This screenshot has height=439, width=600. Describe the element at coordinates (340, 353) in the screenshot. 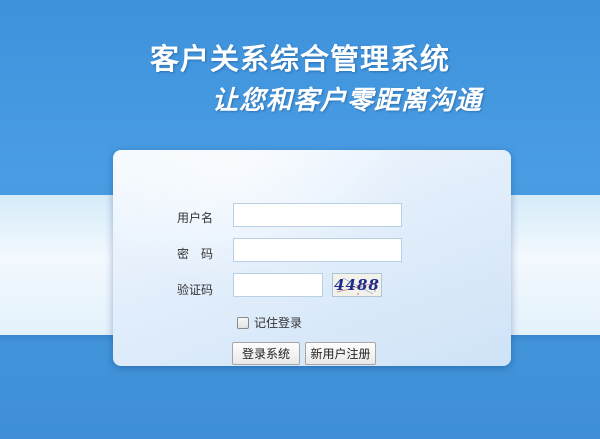

I see `register-button: 新用户注册` at that location.